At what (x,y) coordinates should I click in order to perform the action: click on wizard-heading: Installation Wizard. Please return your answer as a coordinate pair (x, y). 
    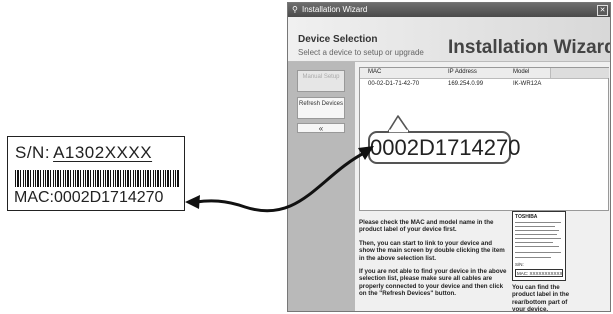
    Looking at the image, I should click on (529, 47).